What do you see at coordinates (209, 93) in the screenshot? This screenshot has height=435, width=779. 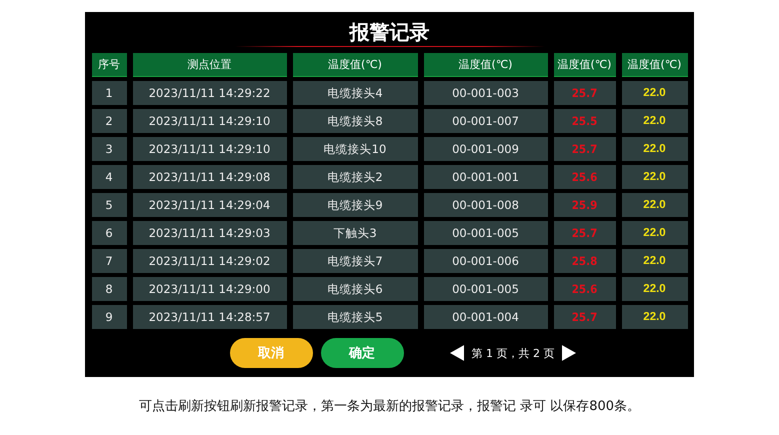 I see `table-cell: 2023/11/11 14:29:22` at bounding box center [209, 93].